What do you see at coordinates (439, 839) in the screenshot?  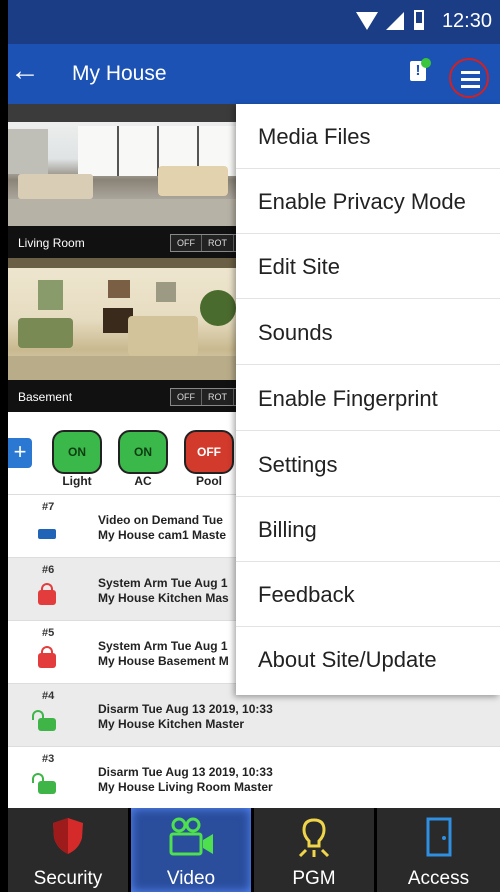 I see `door-icon` at bounding box center [439, 839].